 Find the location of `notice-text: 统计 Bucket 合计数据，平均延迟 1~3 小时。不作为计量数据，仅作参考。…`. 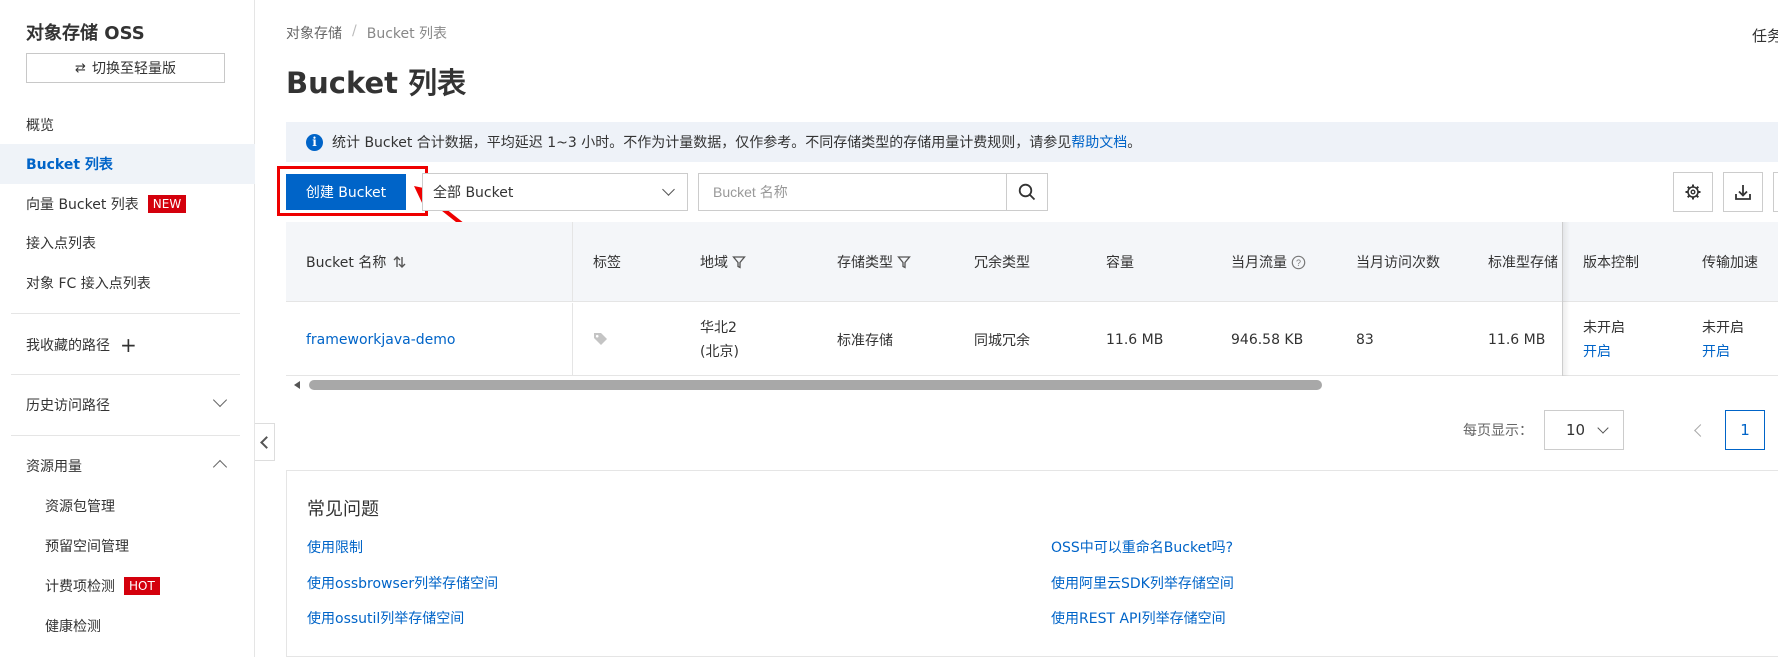

notice-text: 统计 Bucket 合计数据，平均延迟 1~3 小时。不作为计量数据，仅作参考。… is located at coordinates (702, 143).